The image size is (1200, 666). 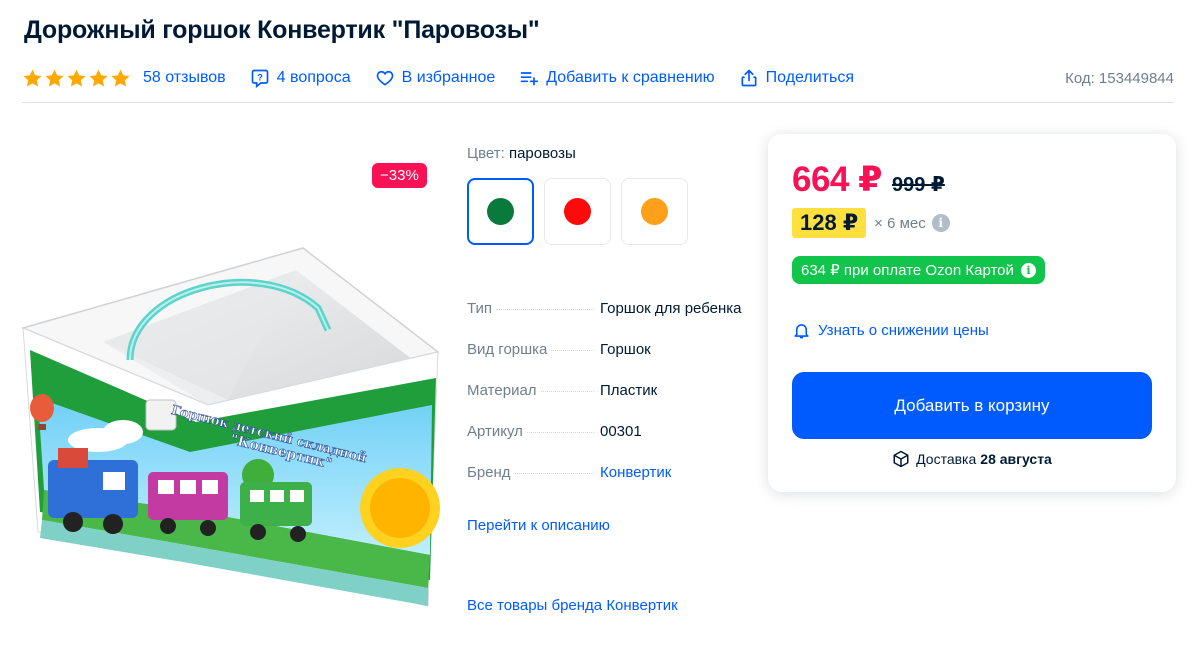 I want to click on share-icon, so click(x=749, y=78).